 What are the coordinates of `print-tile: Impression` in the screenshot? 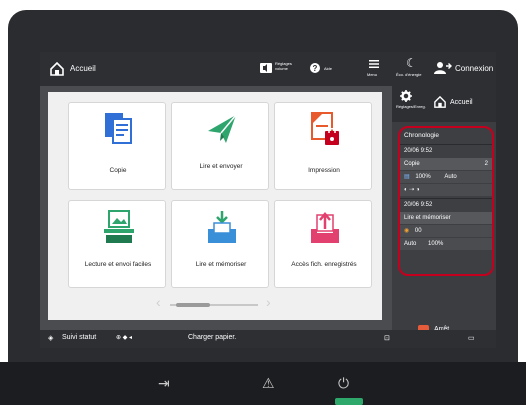 It's located at (323, 146).